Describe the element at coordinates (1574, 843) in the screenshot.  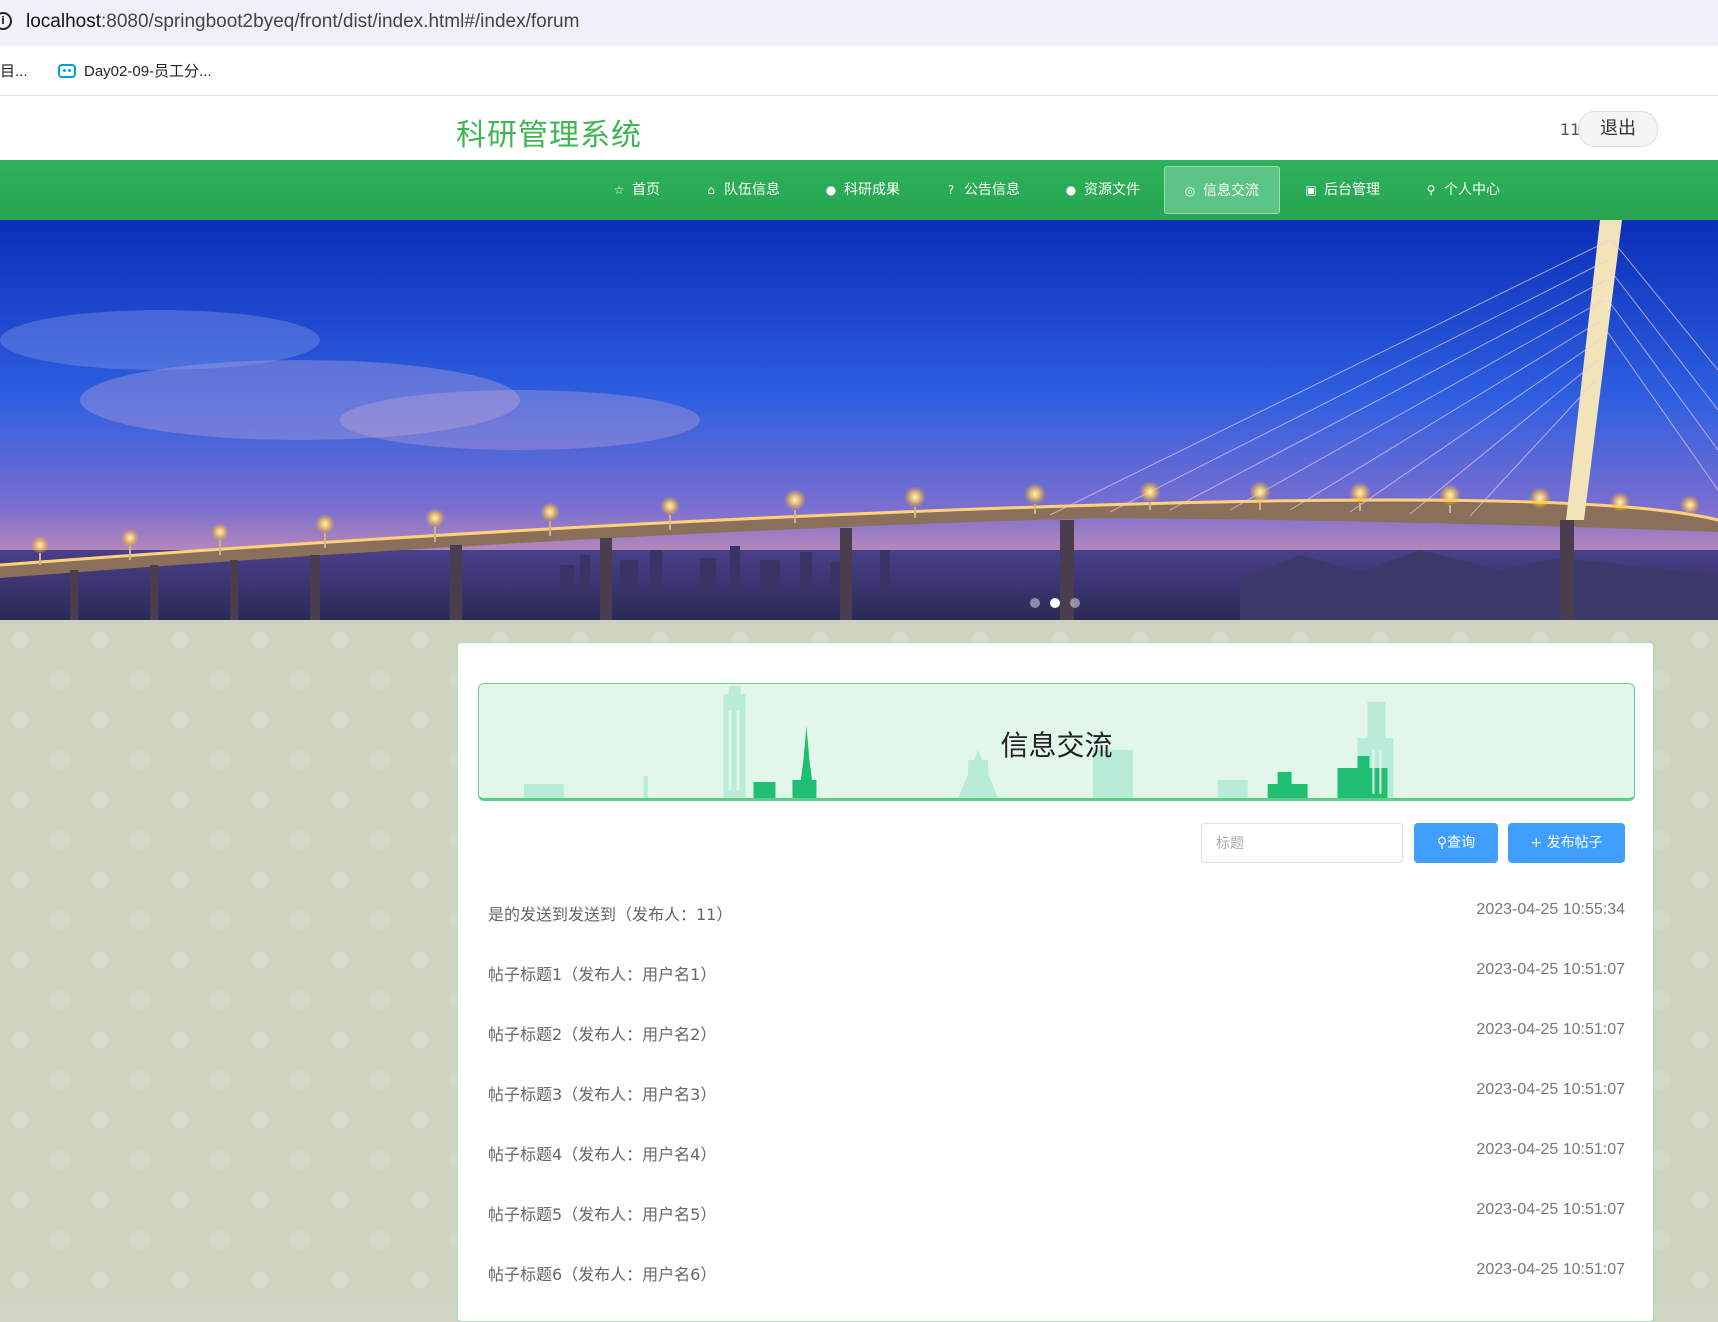
I see `new-post-label: 发布帖子` at that location.